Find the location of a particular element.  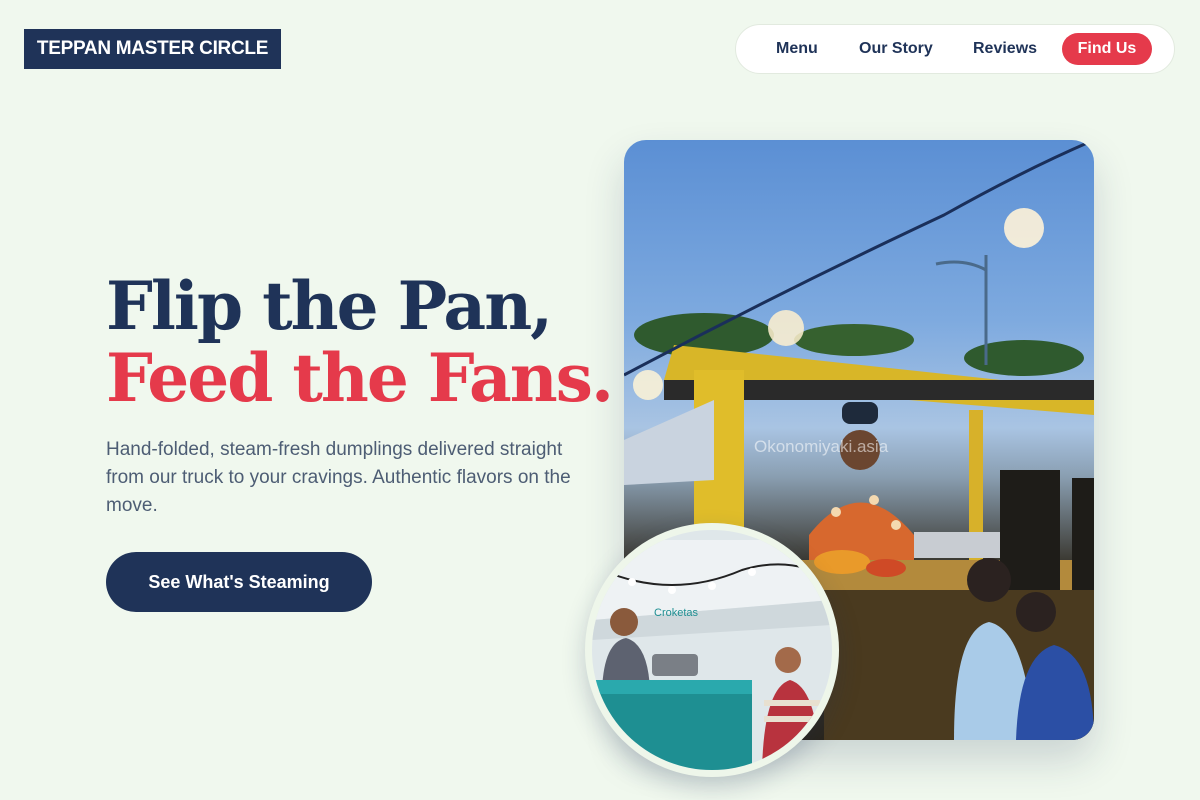

headline-line-1: Flip the Pan, is located at coordinates (329, 306).